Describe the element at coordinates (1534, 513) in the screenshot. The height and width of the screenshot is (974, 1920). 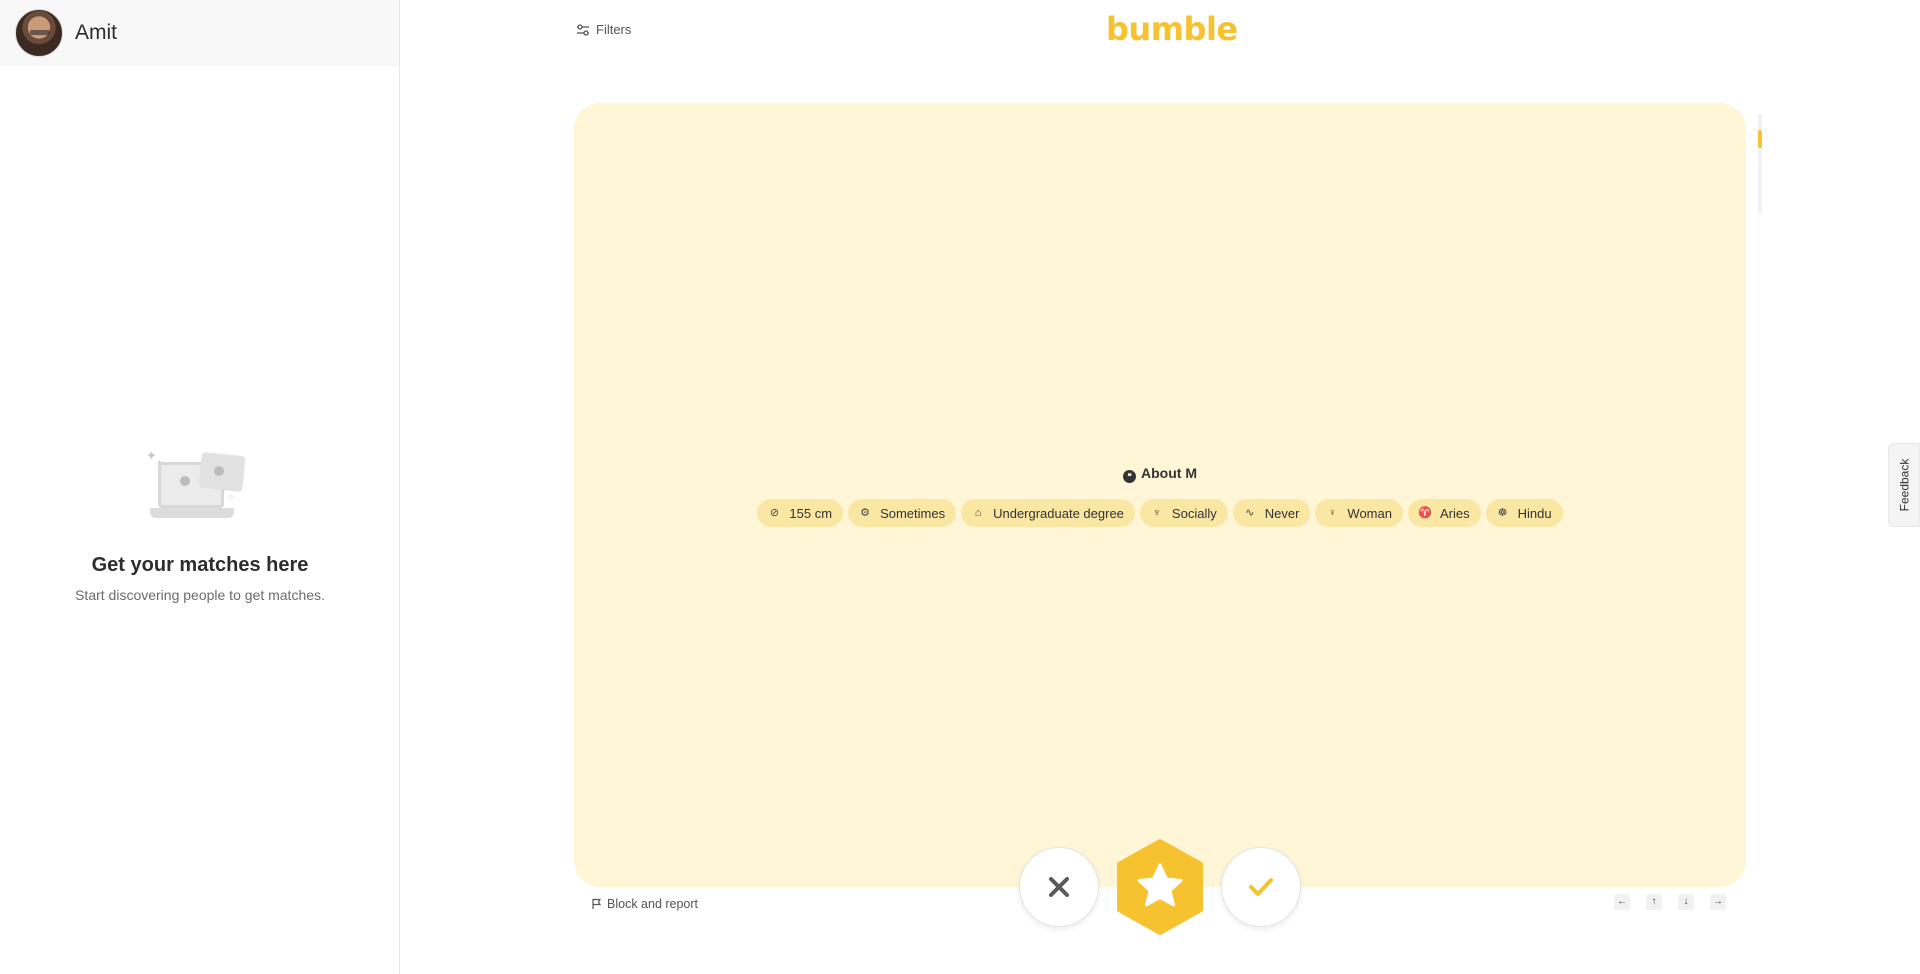
I see `chip-label: Hindu` at that location.